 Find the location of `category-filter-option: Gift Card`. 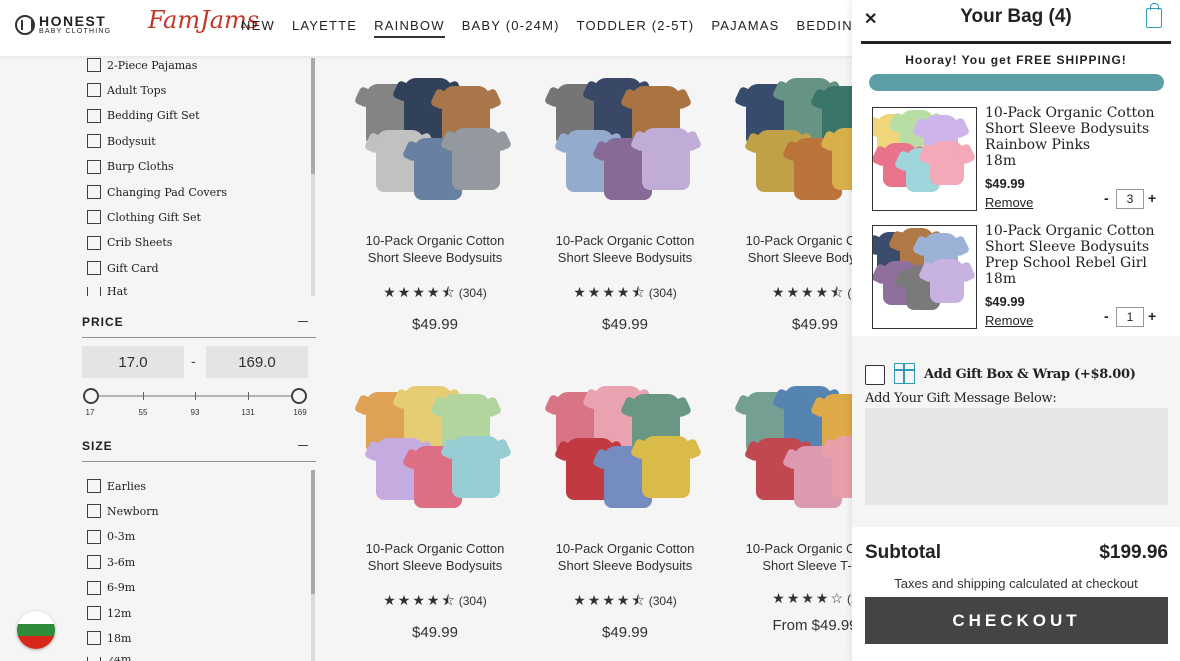

category-filter-option: Gift Card is located at coordinates (123, 268).